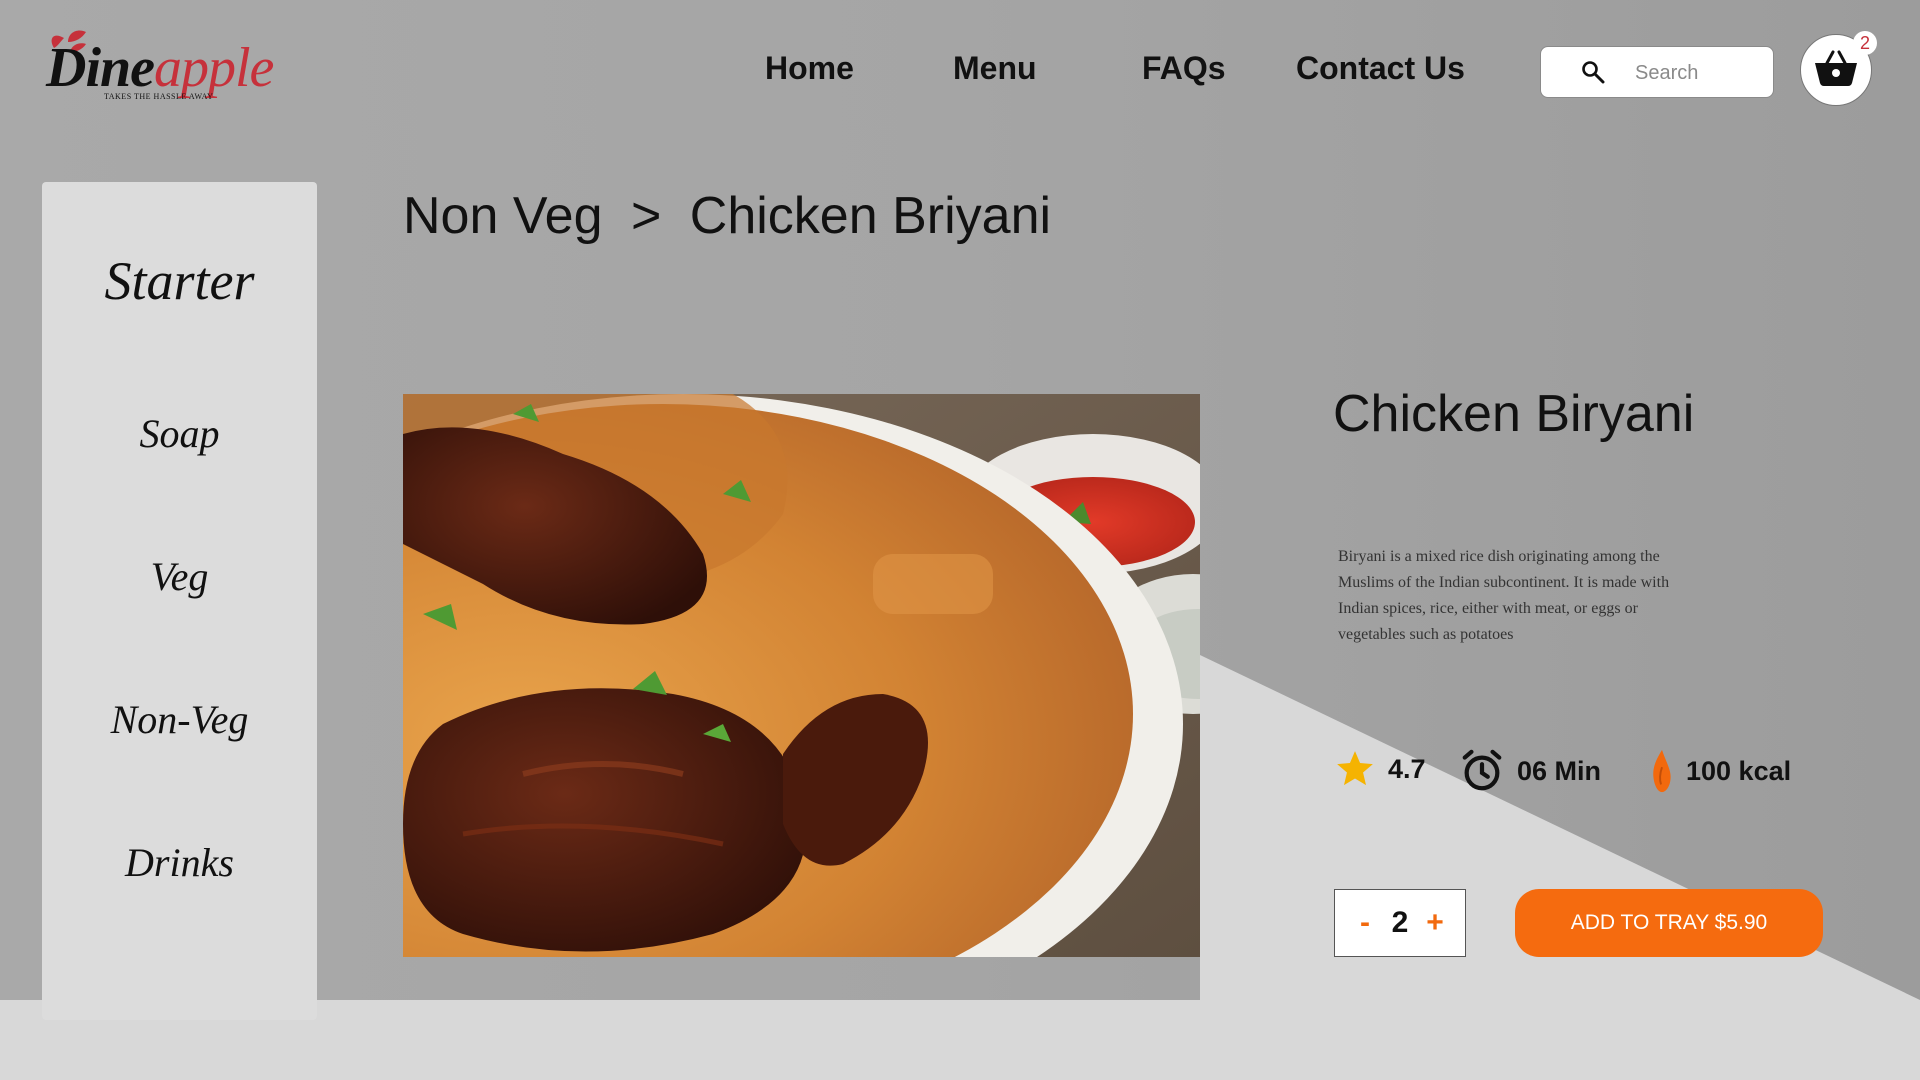 This screenshot has height=1080, width=1920. What do you see at coordinates (1697, 73) in the screenshot?
I see `search-input` at bounding box center [1697, 73].